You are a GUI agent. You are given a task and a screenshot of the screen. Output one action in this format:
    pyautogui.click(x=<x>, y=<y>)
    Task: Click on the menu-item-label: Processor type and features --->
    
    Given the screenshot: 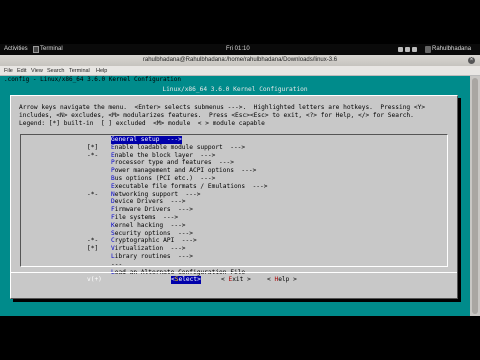 What is the action you would take?
    pyautogui.click(x=172, y=163)
    